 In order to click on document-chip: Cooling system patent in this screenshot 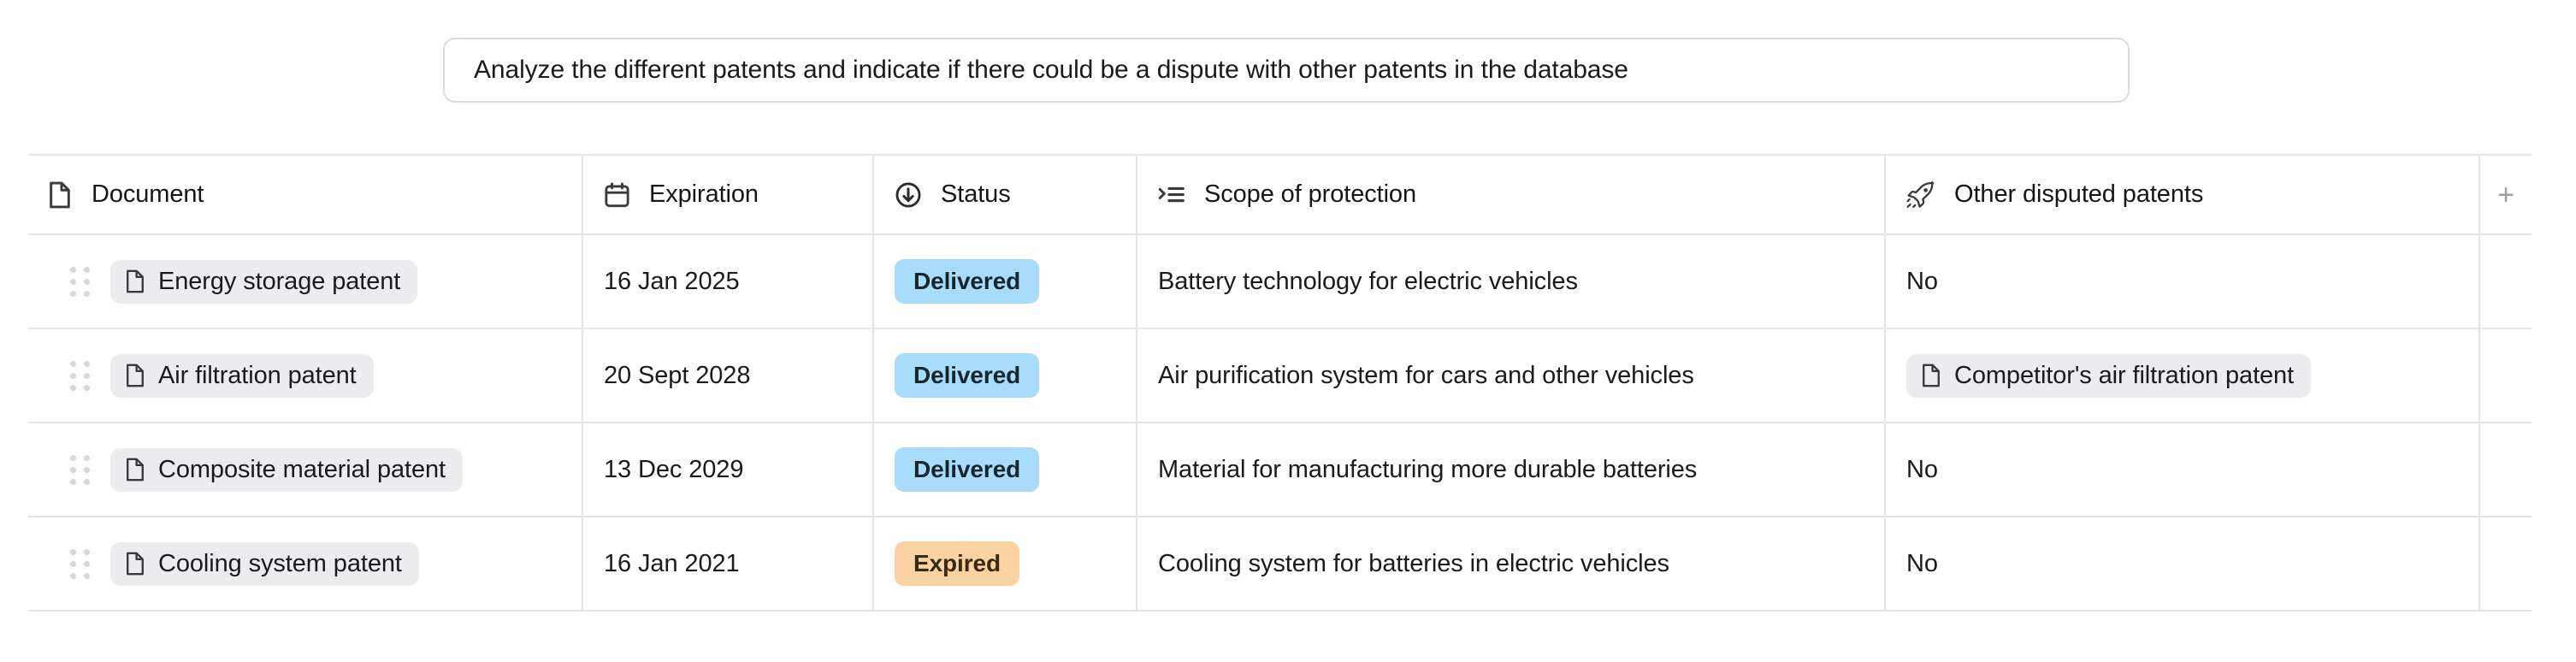, I will do `click(264, 563)`.